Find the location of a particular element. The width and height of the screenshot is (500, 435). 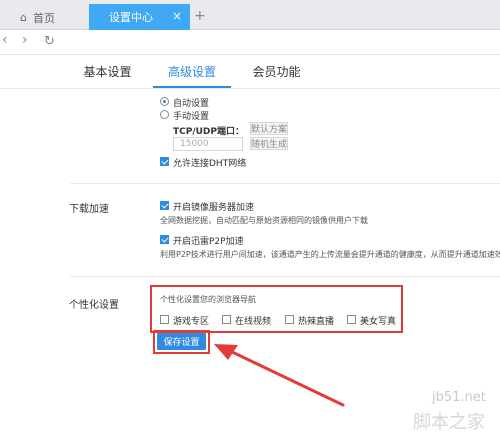

watermark-site-name: 脚本之家 is located at coordinates (449, 422).